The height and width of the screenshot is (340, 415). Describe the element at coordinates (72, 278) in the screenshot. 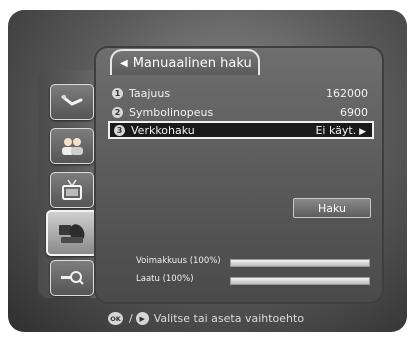

I see `key-lock-icon` at that location.